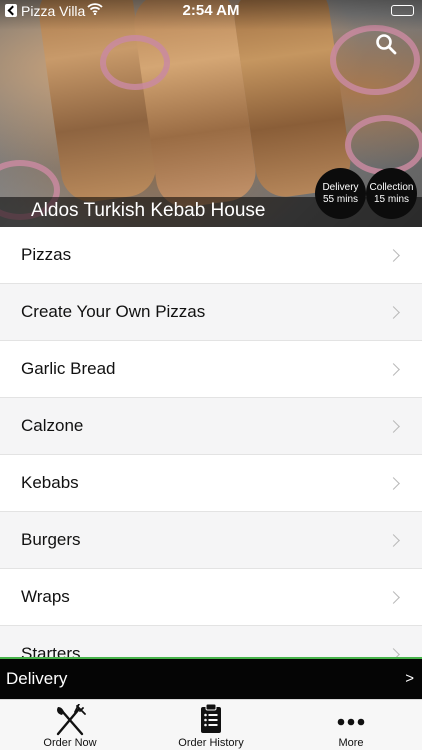 Image resolution: width=422 pixels, height=750 pixels. I want to click on menu-item-label: Pizzas, so click(46, 254).